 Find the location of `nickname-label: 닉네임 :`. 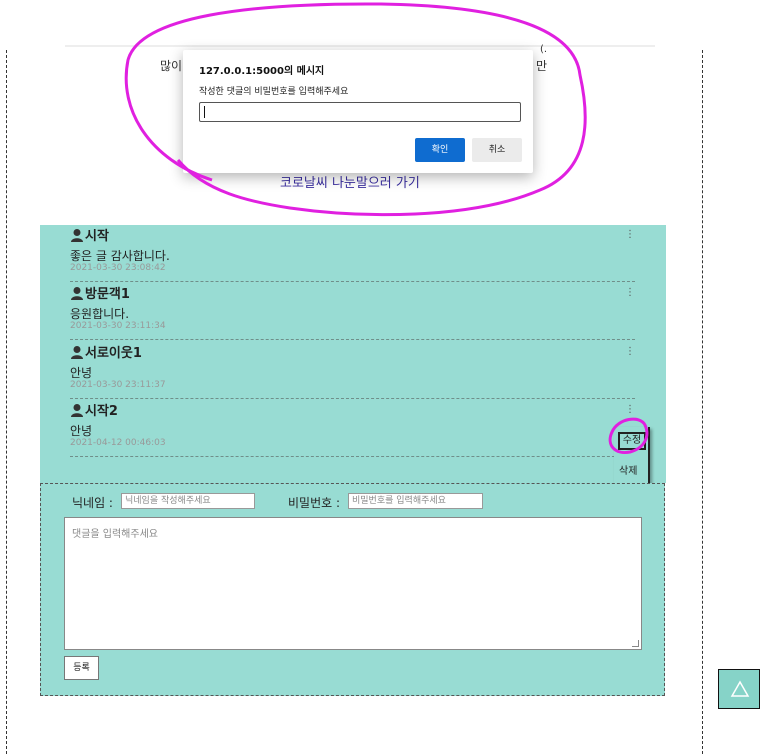

nickname-label: 닉네임 : is located at coordinates (92, 503).